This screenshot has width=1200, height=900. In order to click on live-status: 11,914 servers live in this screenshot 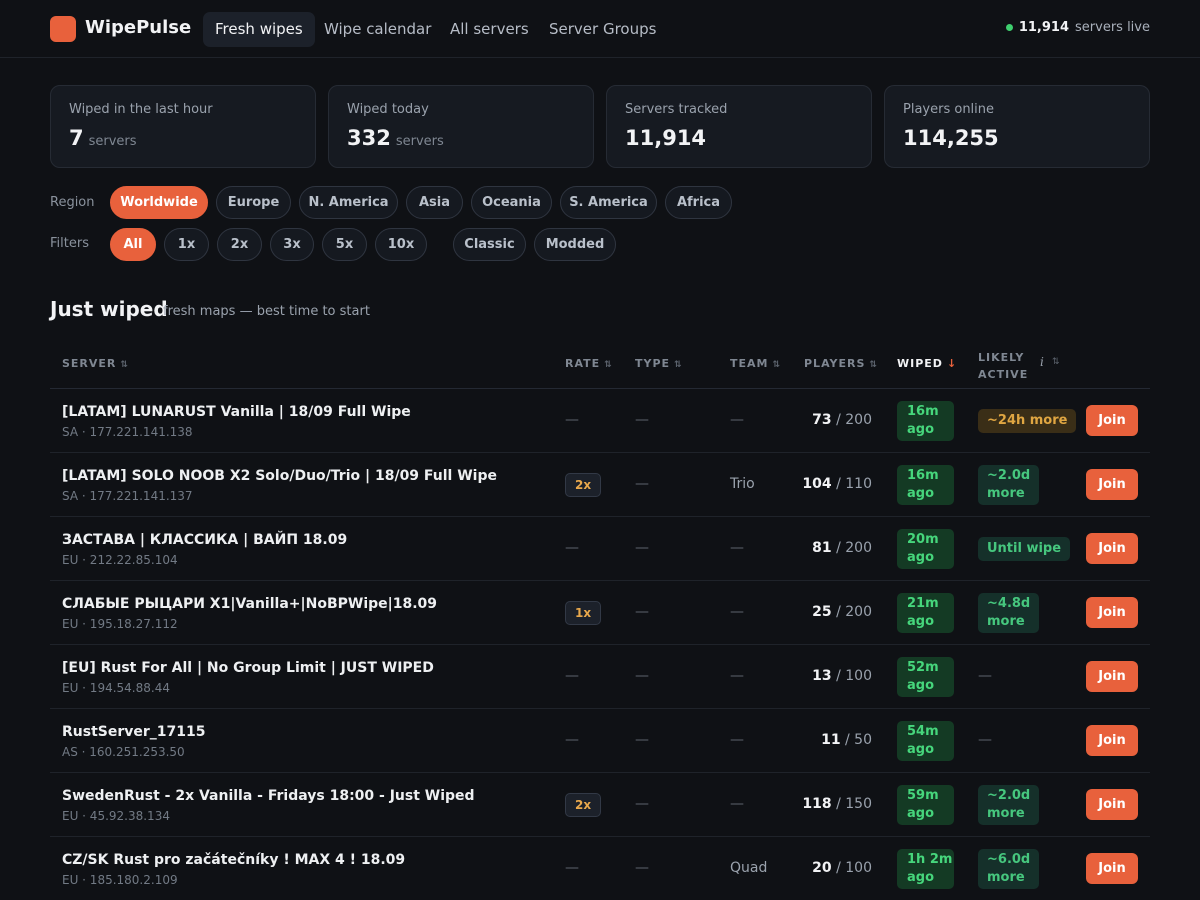, I will do `click(1077, 27)`.